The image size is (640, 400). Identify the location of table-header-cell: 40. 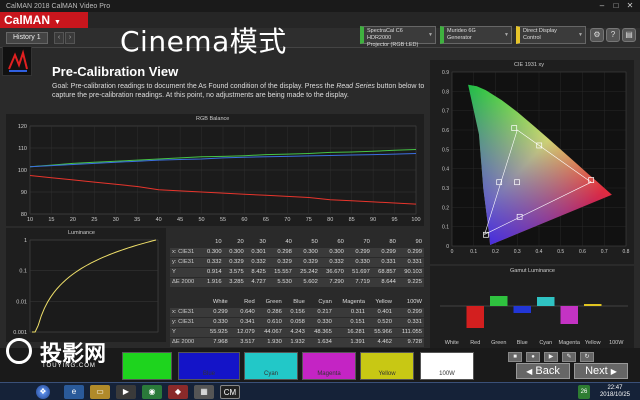
(288, 241).